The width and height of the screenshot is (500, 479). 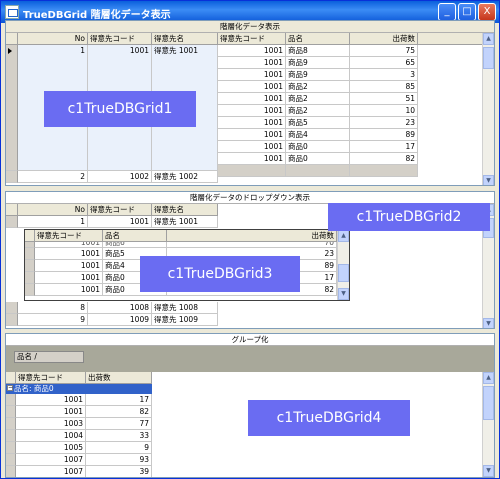 What do you see at coordinates (51, 436) in the screenshot?
I see `grid4-cell-code: 1004` at bounding box center [51, 436].